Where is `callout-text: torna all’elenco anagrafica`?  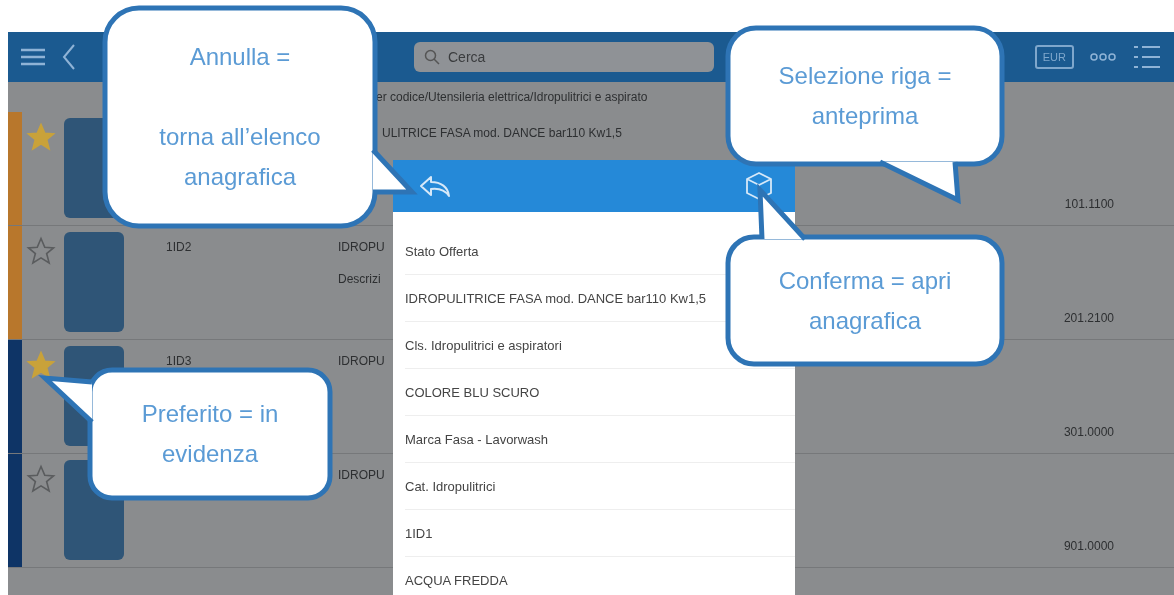 callout-text: torna all’elenco anagrafica is located at coordinates (240, 157).